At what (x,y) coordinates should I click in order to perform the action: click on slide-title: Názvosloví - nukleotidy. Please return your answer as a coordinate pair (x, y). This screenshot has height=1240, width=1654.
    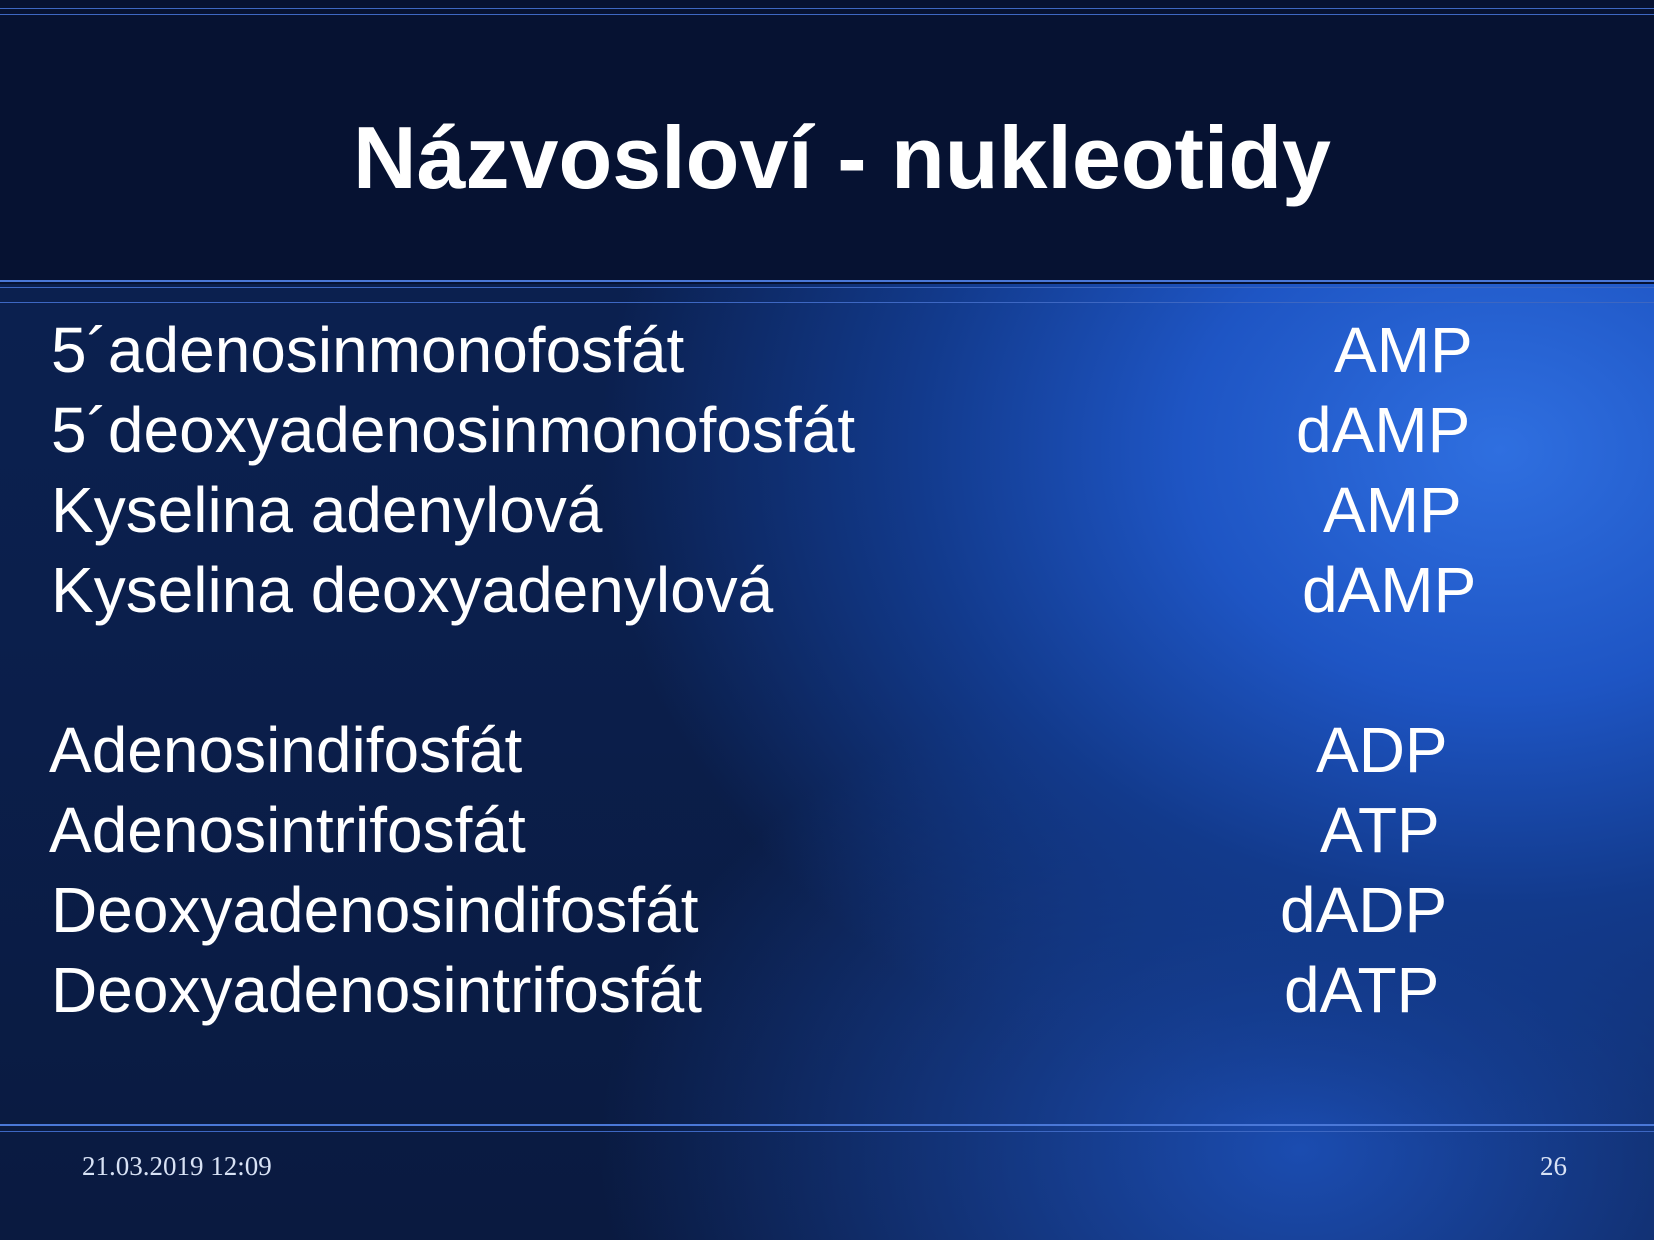
    Looking at the image, I should click on (842, 157).